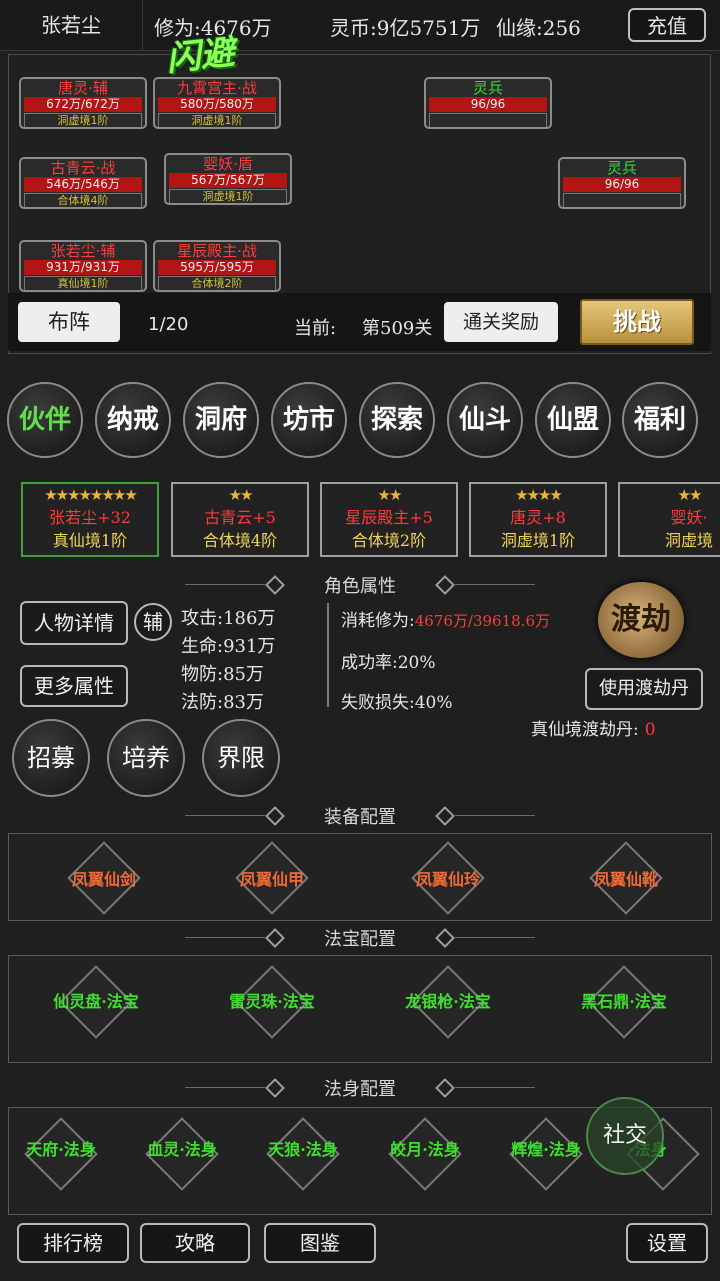 This screenshot has width=720, height=1281. What do you see at coordinates (448, 878) in the screenshot?
I see `equipment-slot-accessory: 凤翼仙玲` at bounding box center [448, 878].